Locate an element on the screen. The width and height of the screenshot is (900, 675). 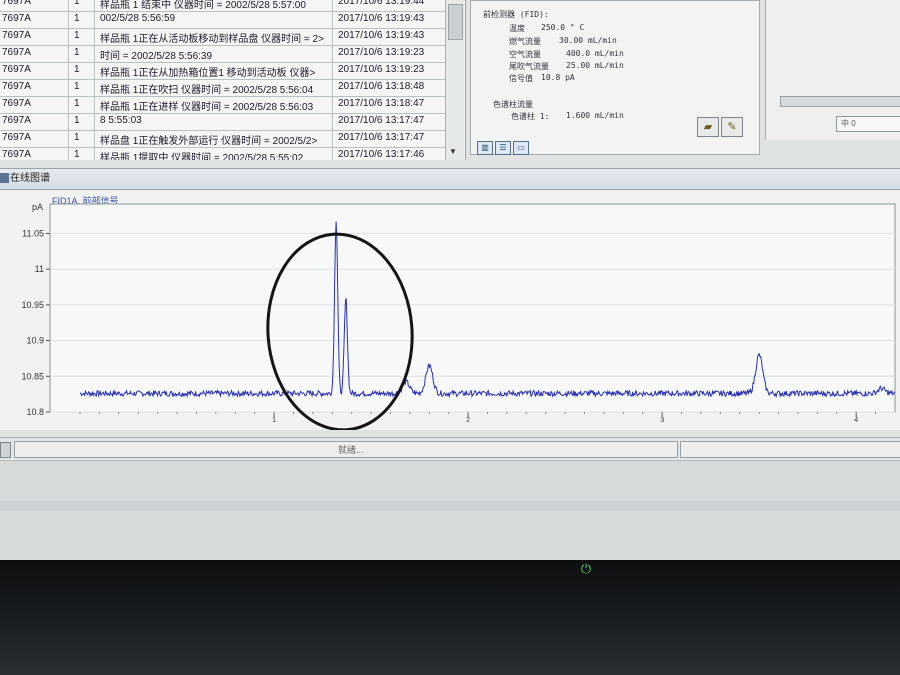
log-message: 样品瓶 1提取中 仪器时间 = 2002/5/28 5:55:02 is located at coordinates (202, 156).